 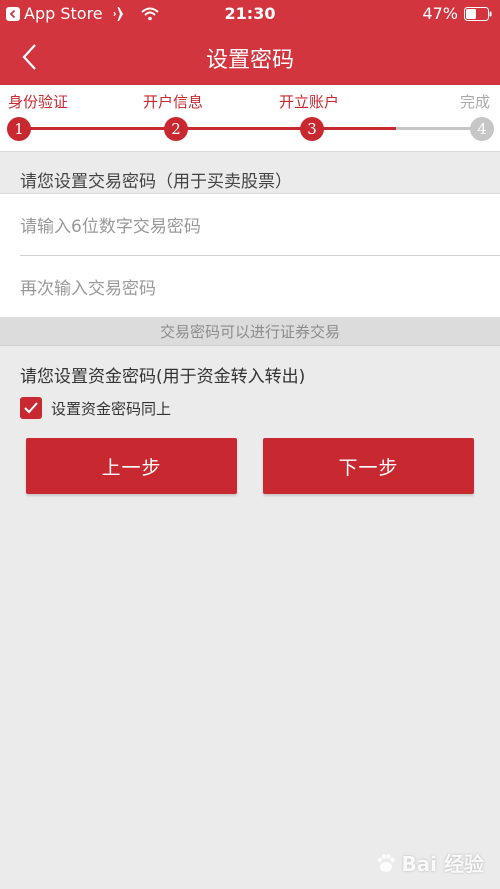 I want to click on navigation-bar: 设置密码, so click(x=250, y=56).